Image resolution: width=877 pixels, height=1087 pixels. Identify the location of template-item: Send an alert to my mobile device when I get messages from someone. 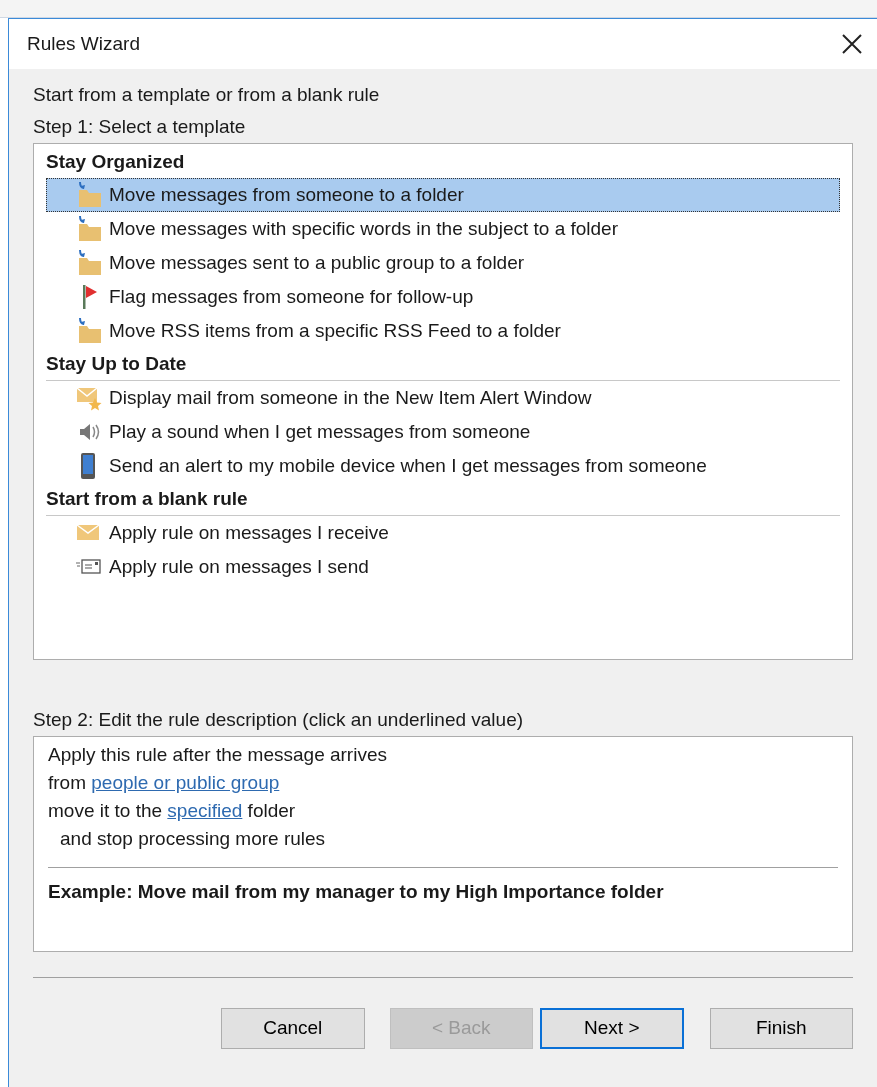
(443, 466).